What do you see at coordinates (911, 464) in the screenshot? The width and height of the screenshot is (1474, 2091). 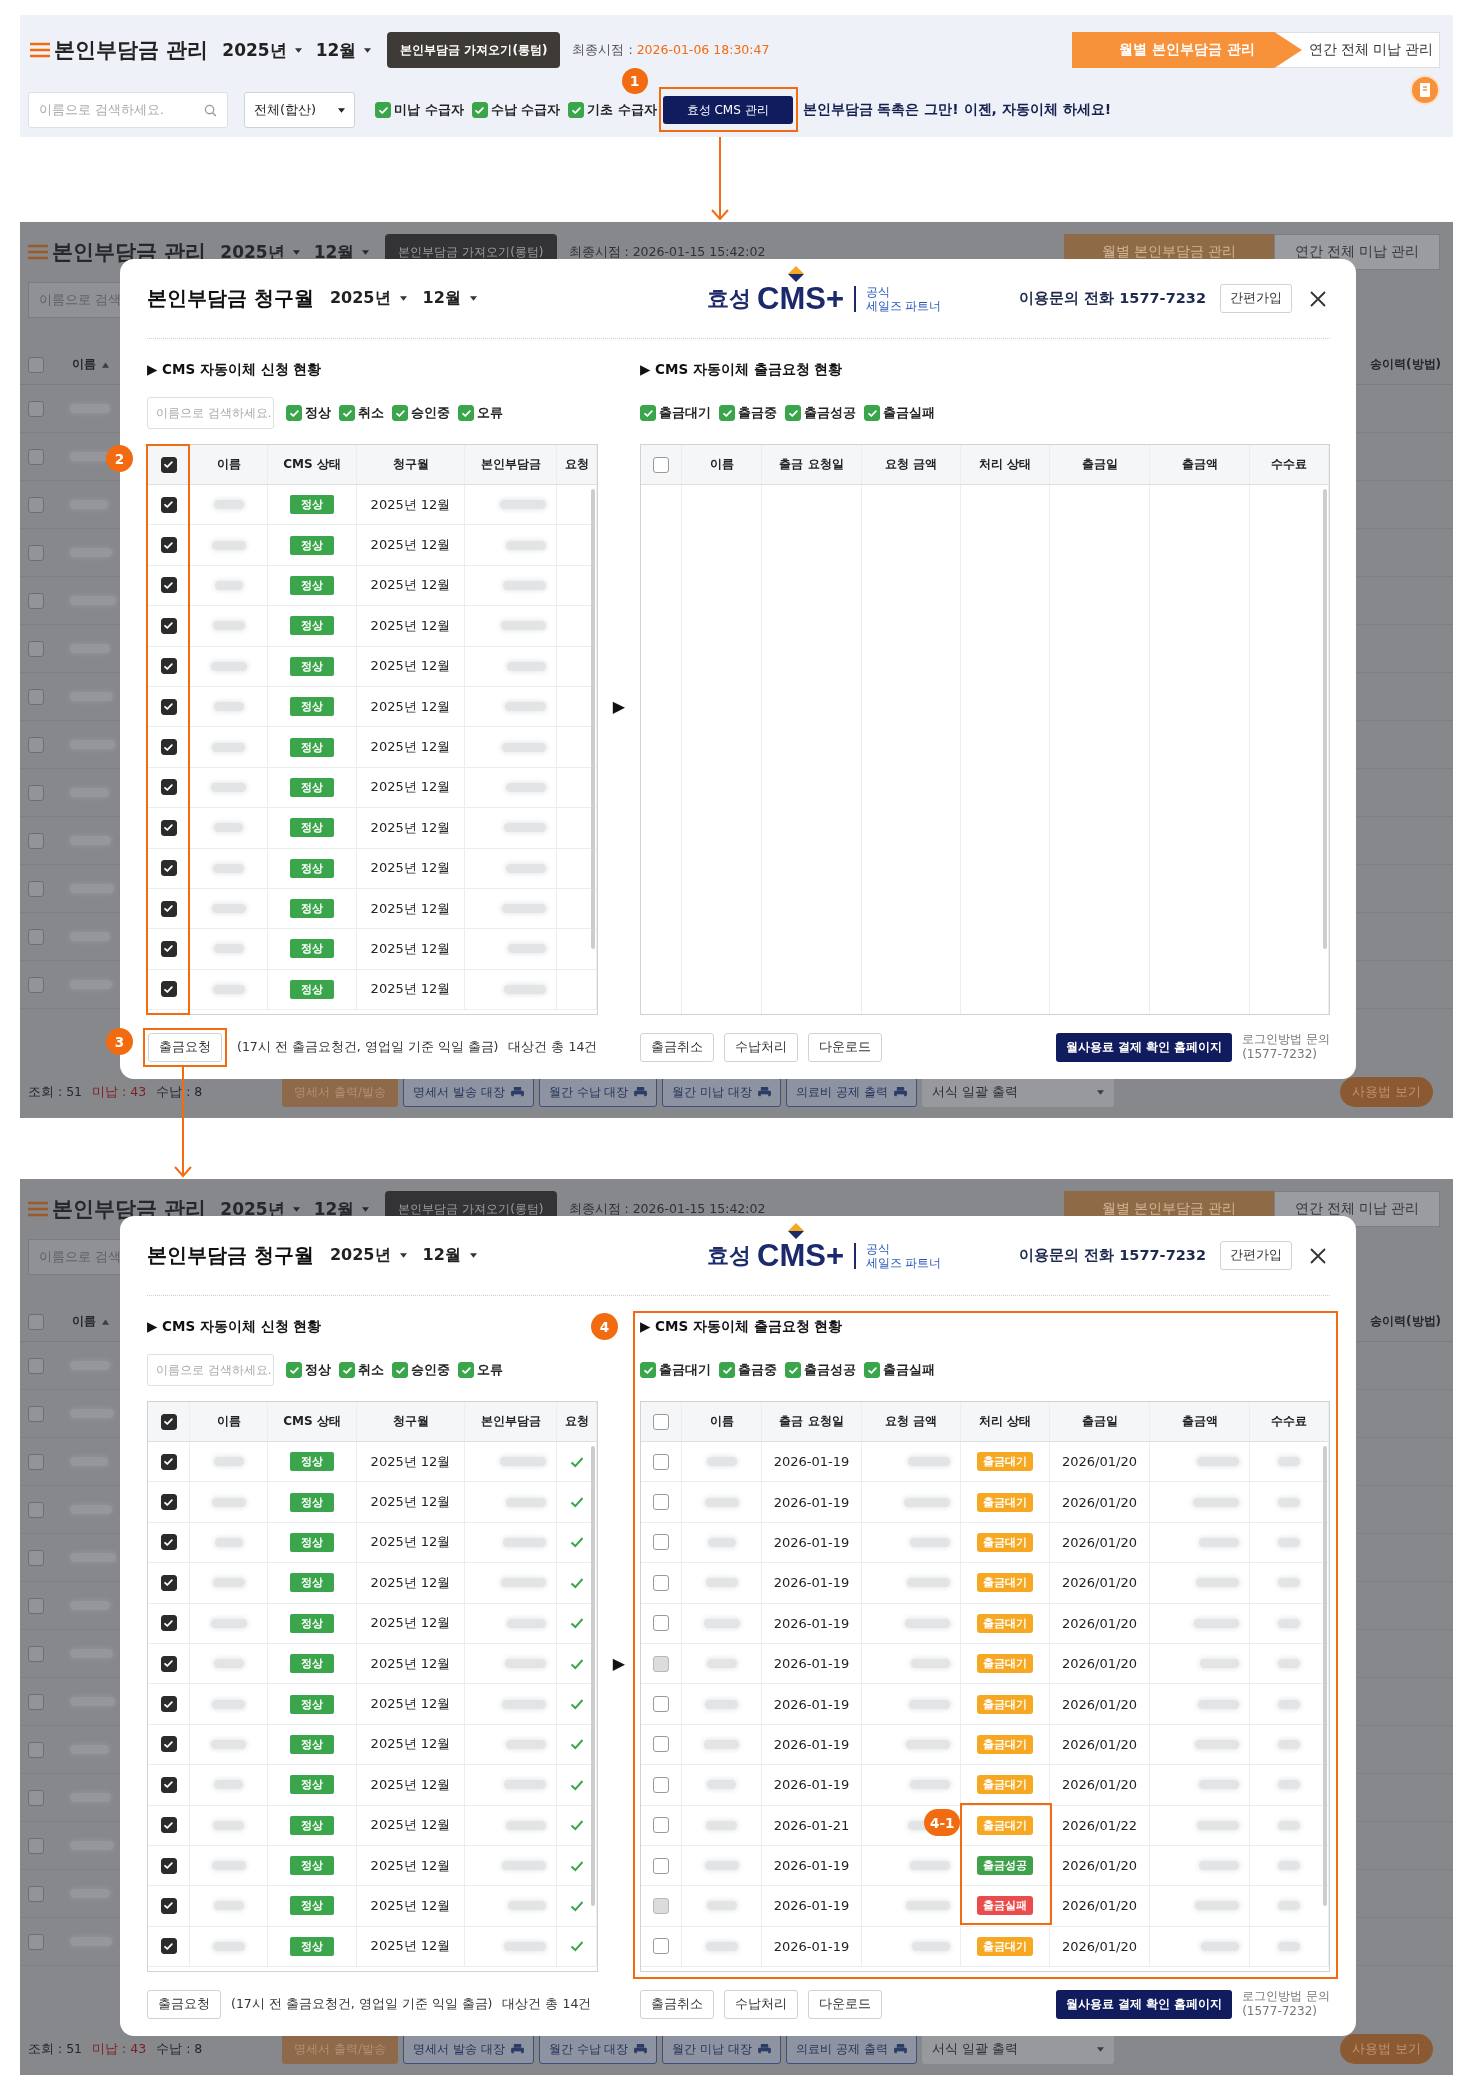 I see `column-header: 요청 금액` at bounding box center [911, 464].